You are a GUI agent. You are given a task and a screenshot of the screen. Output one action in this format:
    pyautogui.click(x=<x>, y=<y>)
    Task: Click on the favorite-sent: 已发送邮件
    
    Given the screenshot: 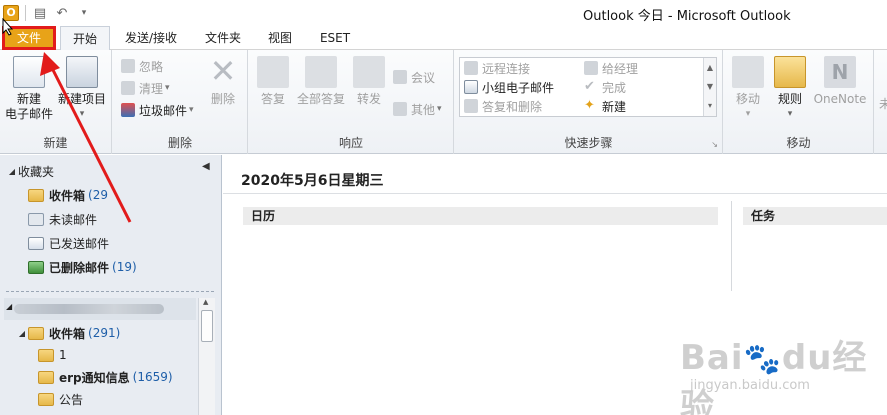 What is the action you would take?
    pyautogui.click(x=68, y=243)
    